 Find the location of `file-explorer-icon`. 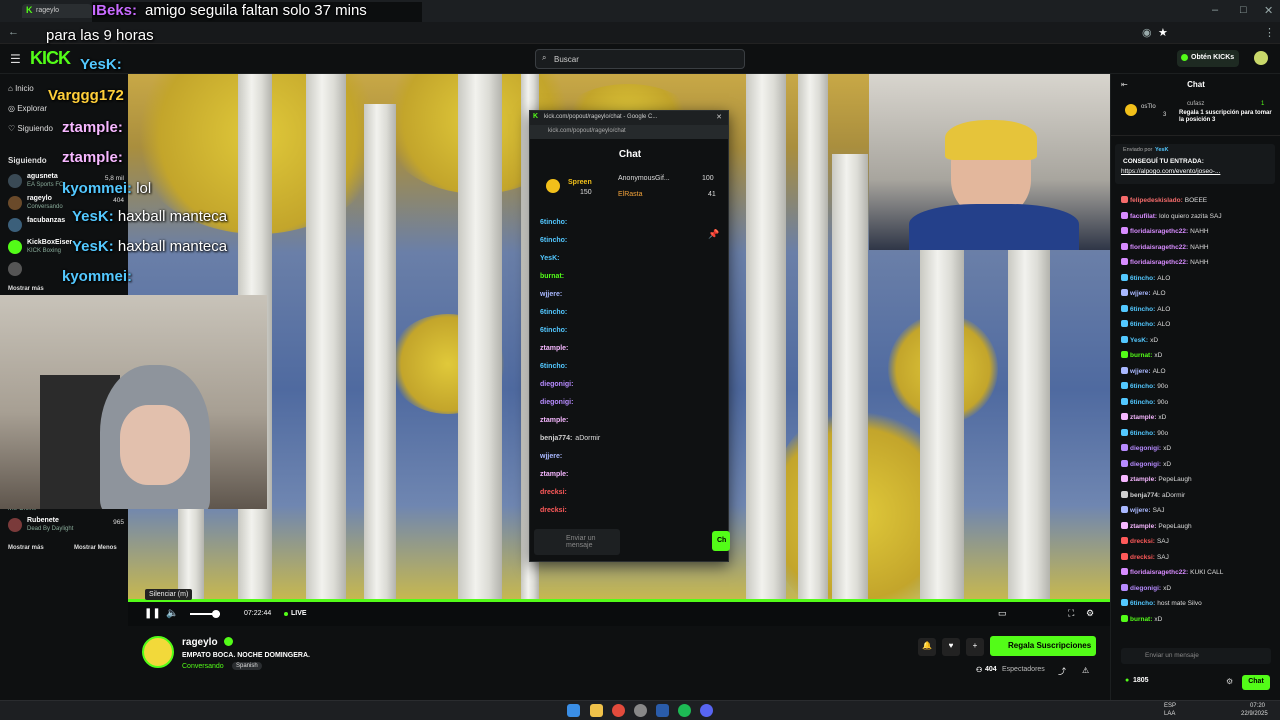

file-explorer-icon is located at coordinates (596, 710).